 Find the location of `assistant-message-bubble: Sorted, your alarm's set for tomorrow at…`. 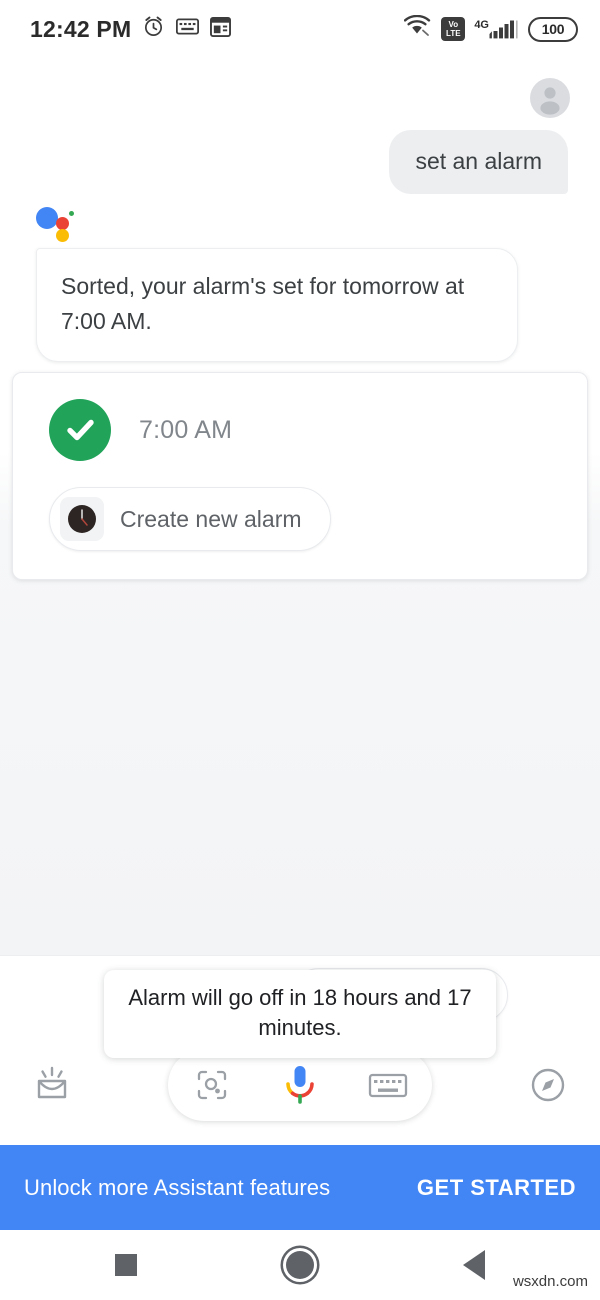

assistant-message-bubble: Sorted, your alarm's set for tomorrow at… is located at coordinates (277, 305).